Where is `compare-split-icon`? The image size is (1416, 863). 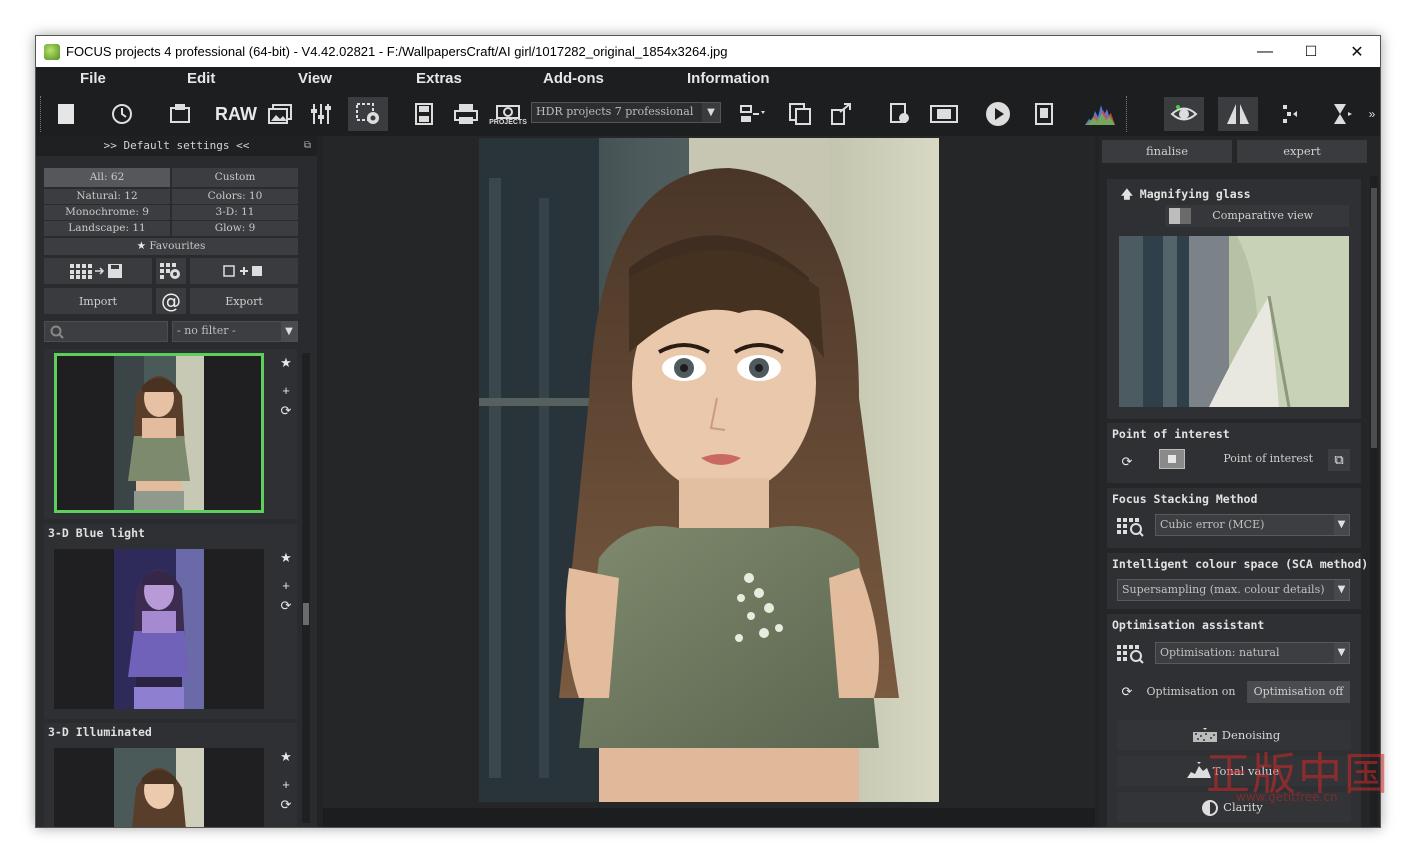 compare-split-icon is located at coordinates (1238, 114).